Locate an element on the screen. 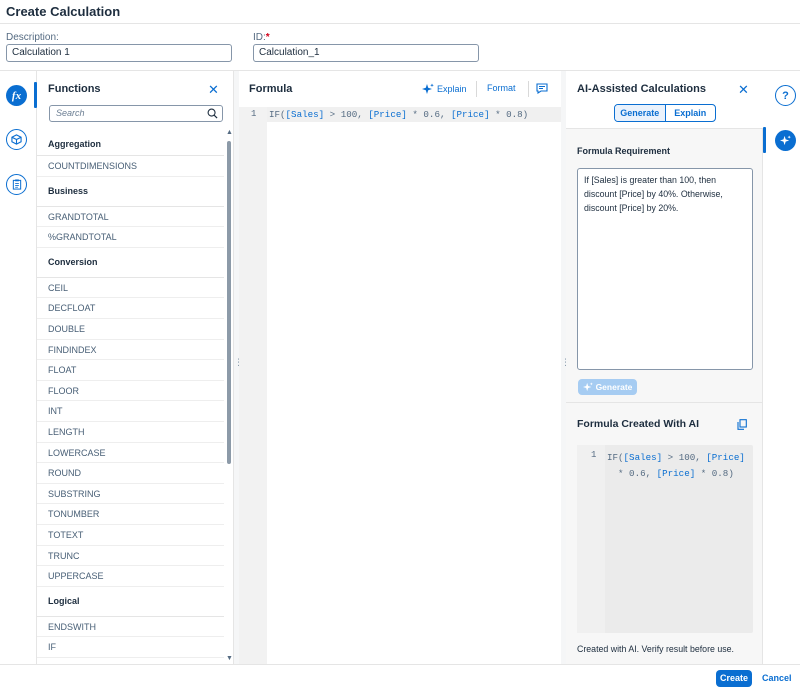  ai-result-title: Formula Created With AI is located at coordinates (638, 424).